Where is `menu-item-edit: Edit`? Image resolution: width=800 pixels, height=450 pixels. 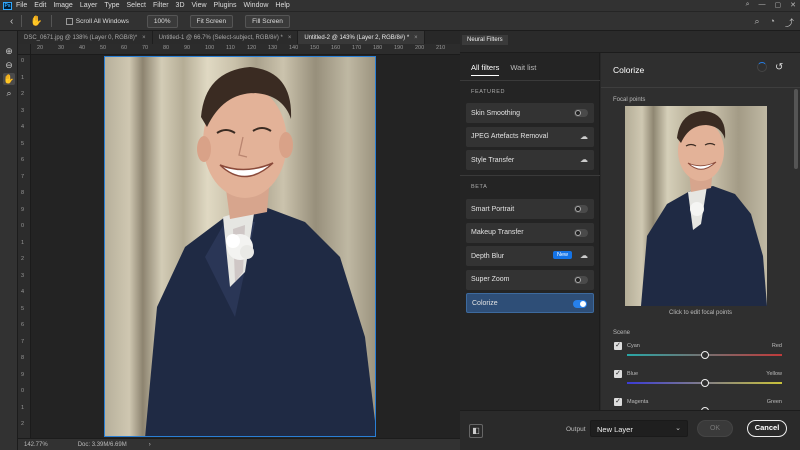
menu-item-edit: Edit is located at coordinates (40, 5).